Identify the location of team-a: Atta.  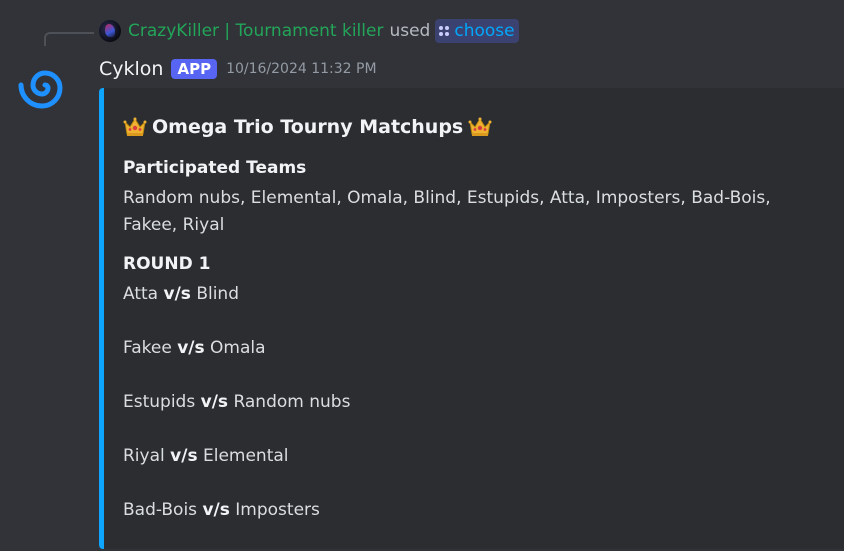
(141, 294).